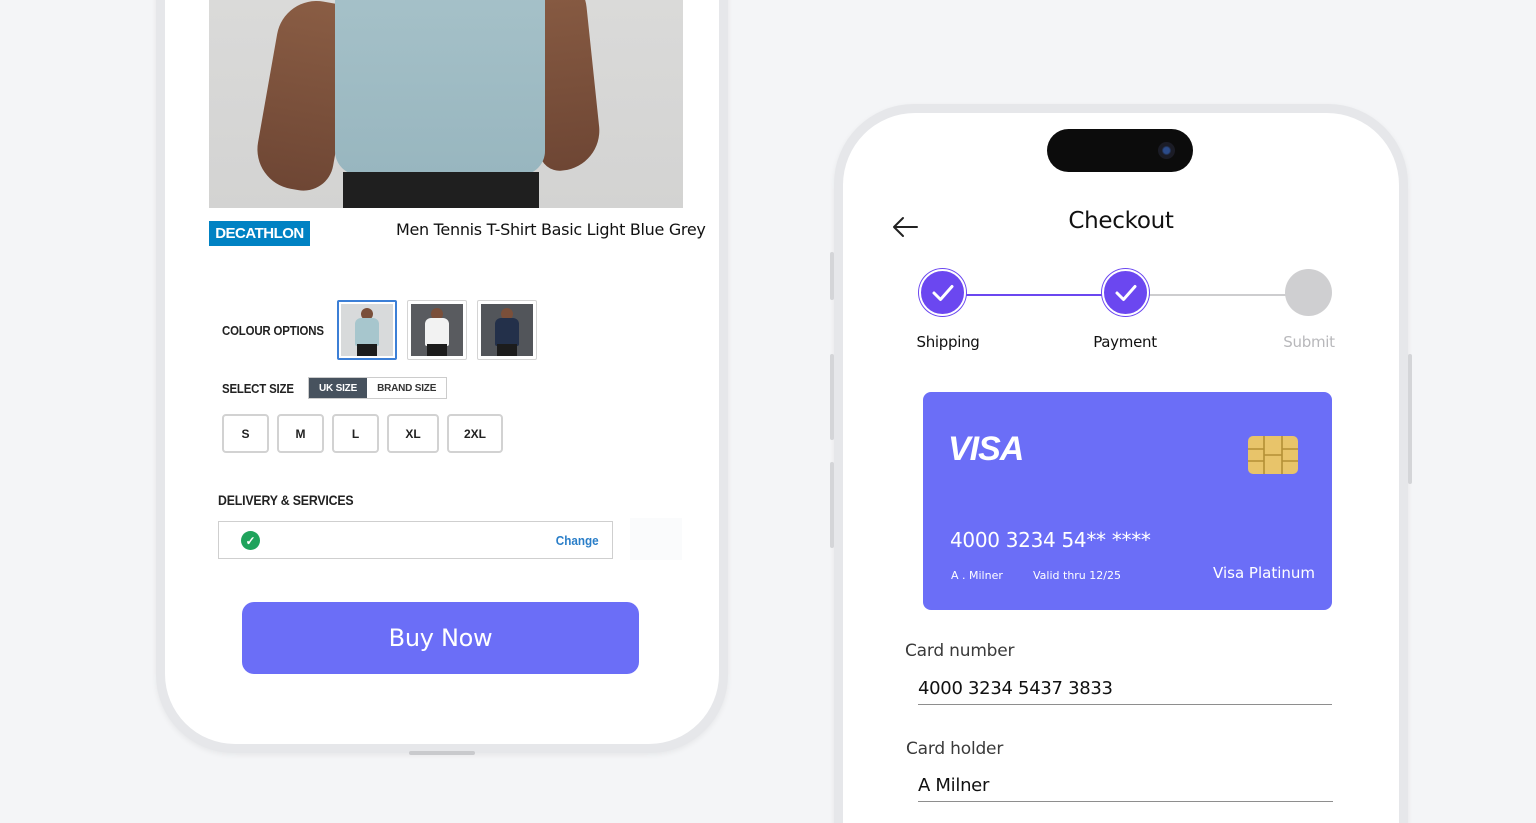 The image size is (1536, 823). What do you see at coordinates (977, 575) in the screenshot?
I see `card-holder-name: A . Milner` at bounding box center [977, 575].